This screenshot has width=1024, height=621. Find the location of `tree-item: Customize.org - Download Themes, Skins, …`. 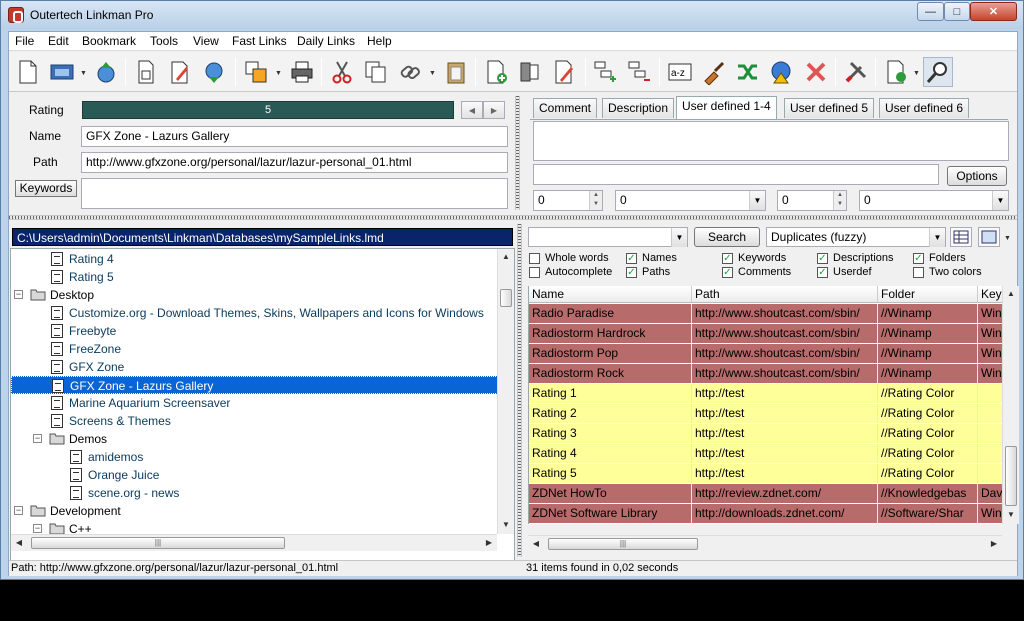

tree-item: Customize.org - Download Themes, Skins, … is located at coordinates (267, 313).